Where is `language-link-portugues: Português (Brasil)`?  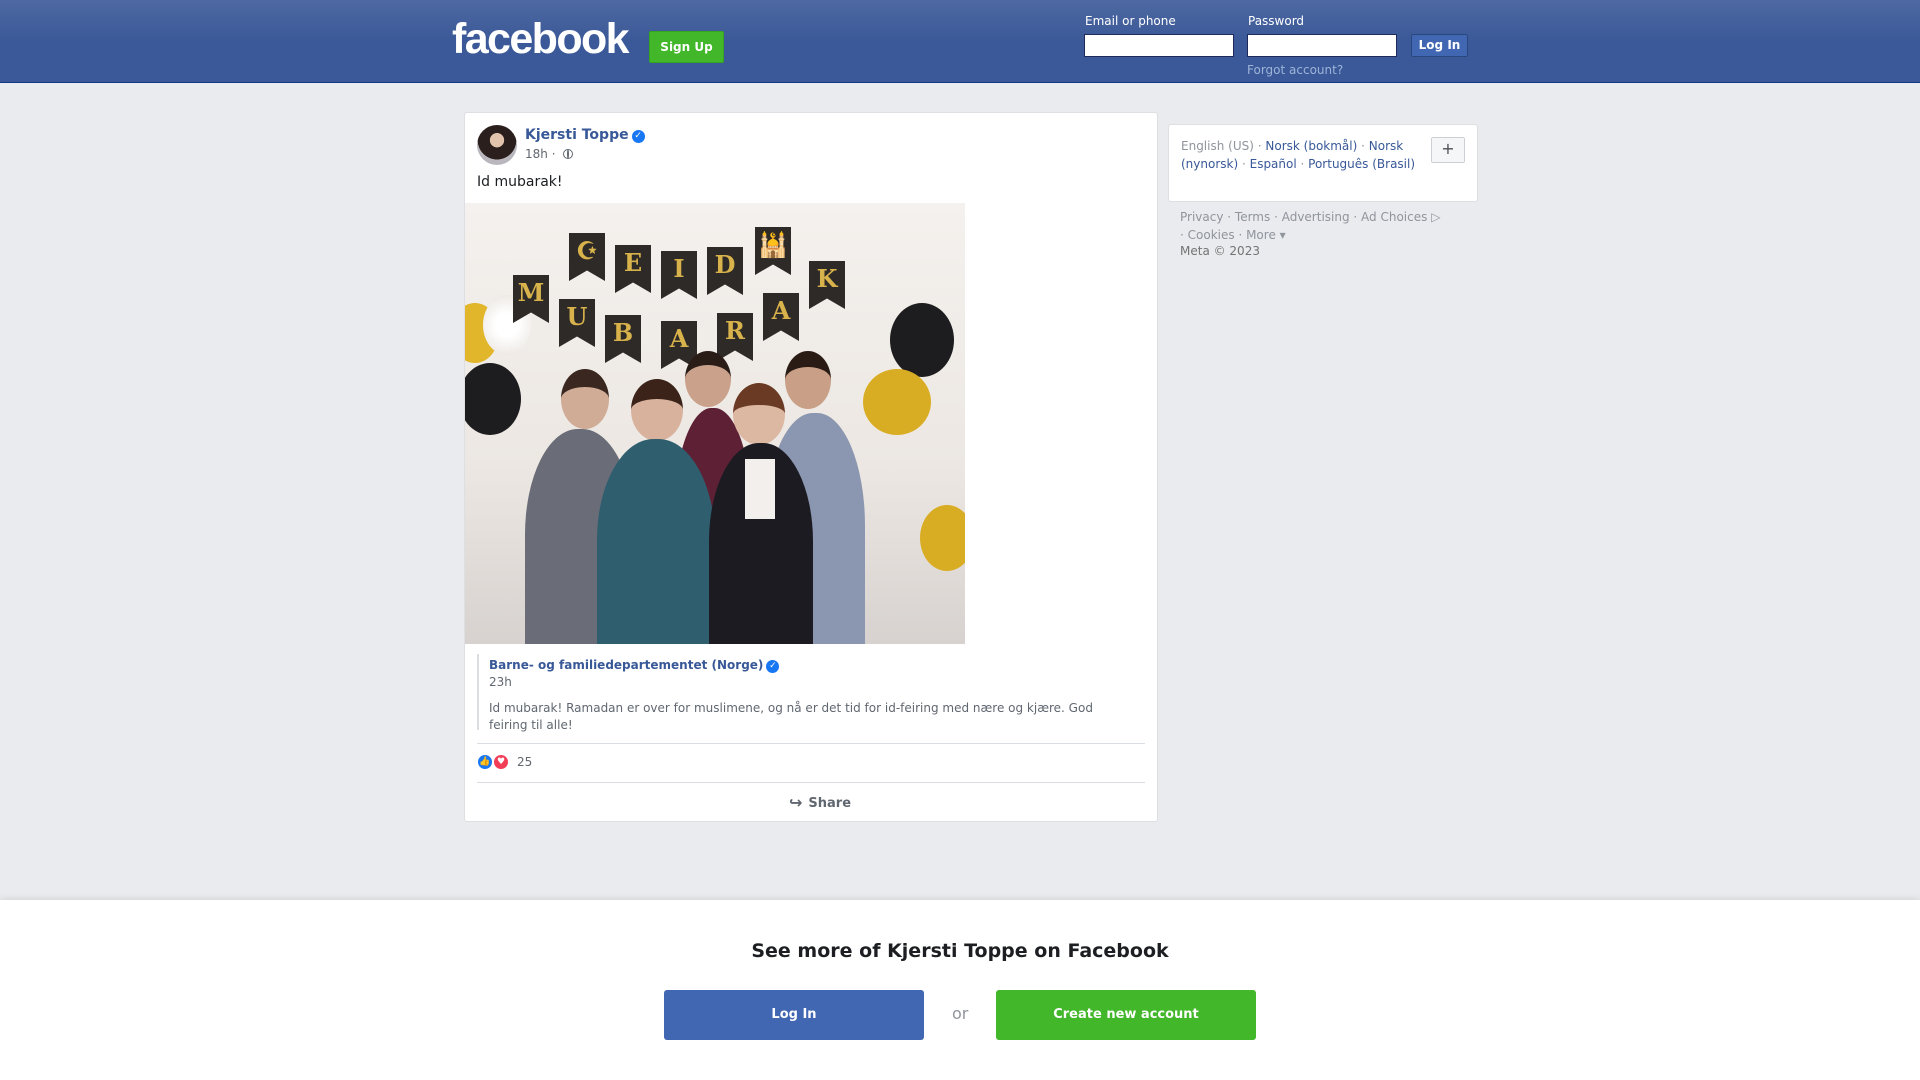
language-link-portugues: Português (Brasil) is located at coordinates (1361, 164).